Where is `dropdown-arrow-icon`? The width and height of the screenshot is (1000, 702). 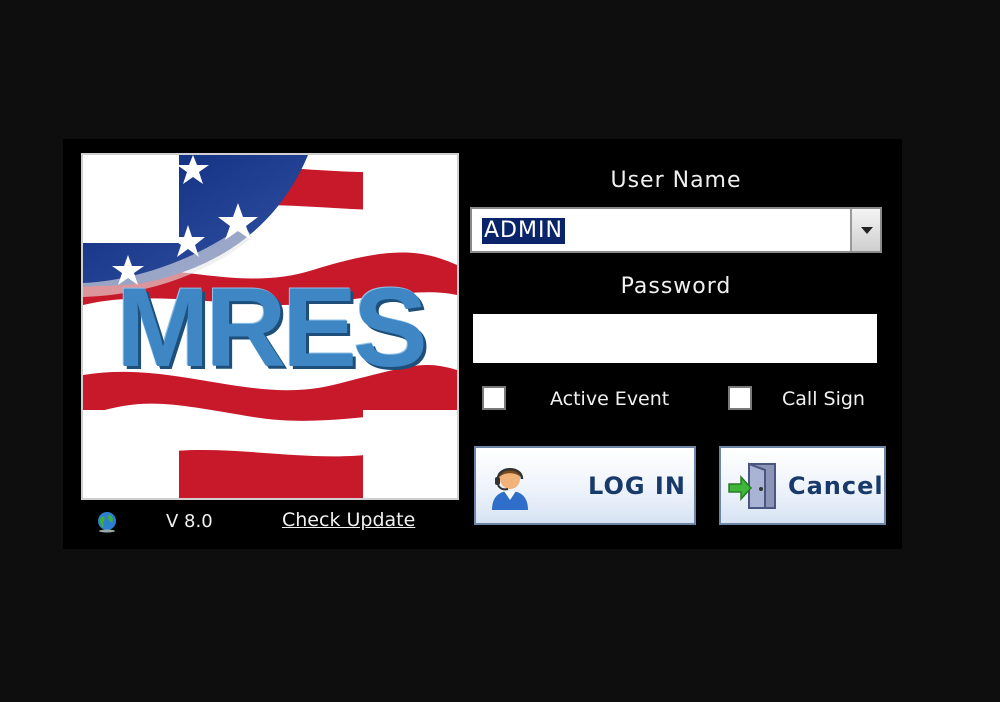 dropdown-arrow-icon is located at coordinates (865, 230).